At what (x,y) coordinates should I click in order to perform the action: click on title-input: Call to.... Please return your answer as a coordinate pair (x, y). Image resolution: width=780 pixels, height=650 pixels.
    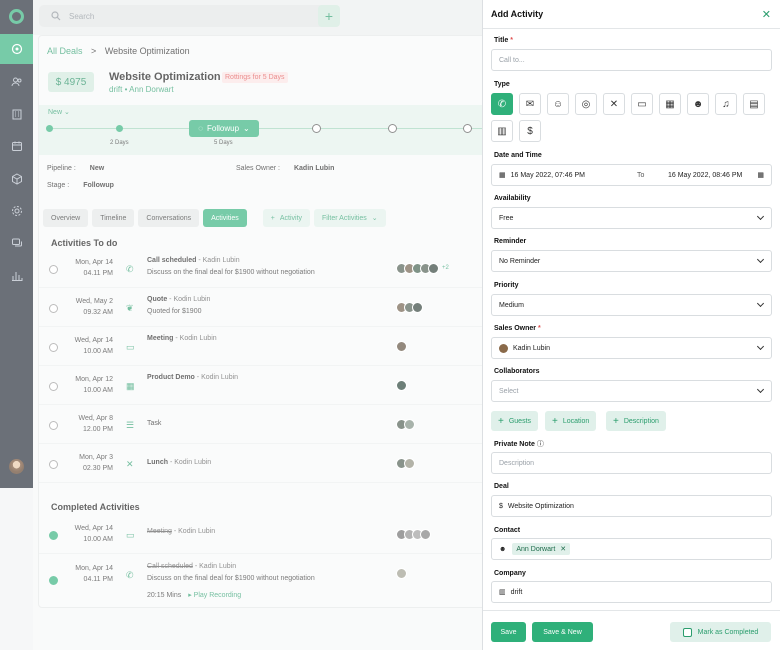
    Looking at the image, I should click on (631, 60).